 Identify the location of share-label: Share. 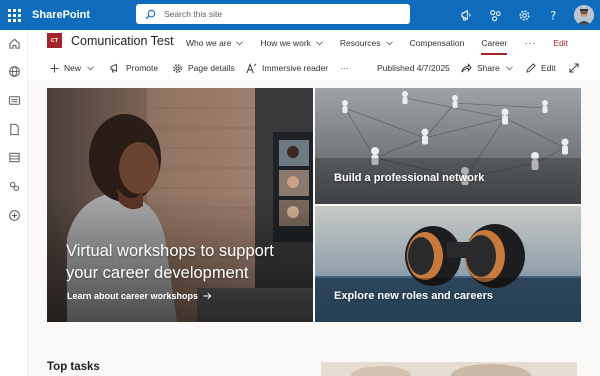
(488, 68).